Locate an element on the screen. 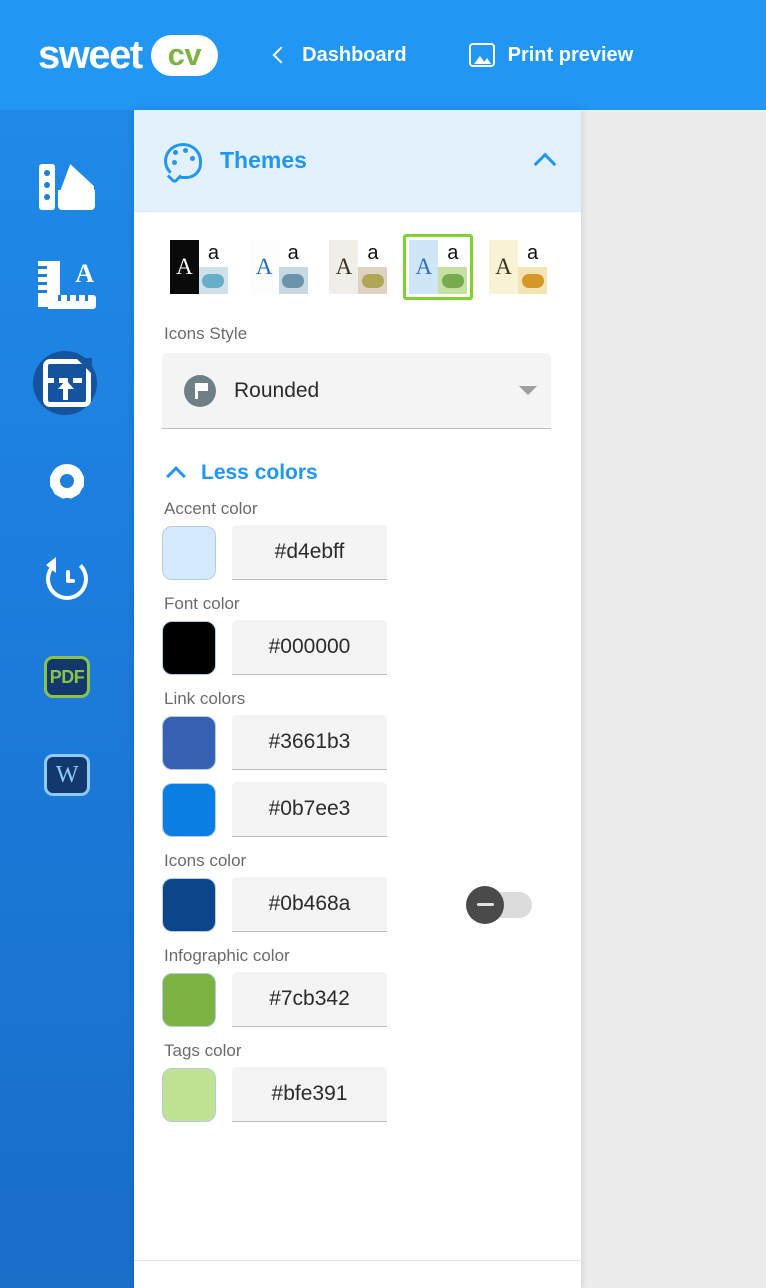 The image size is (766, 1288). color-row: #000000 is located at coordinates (357, 647).